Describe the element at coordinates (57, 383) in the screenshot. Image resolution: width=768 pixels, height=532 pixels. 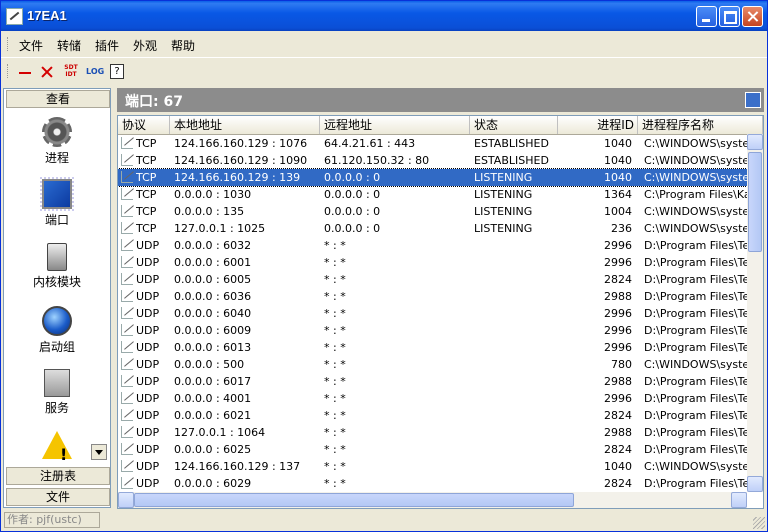
I see `computer-icon` at that location.